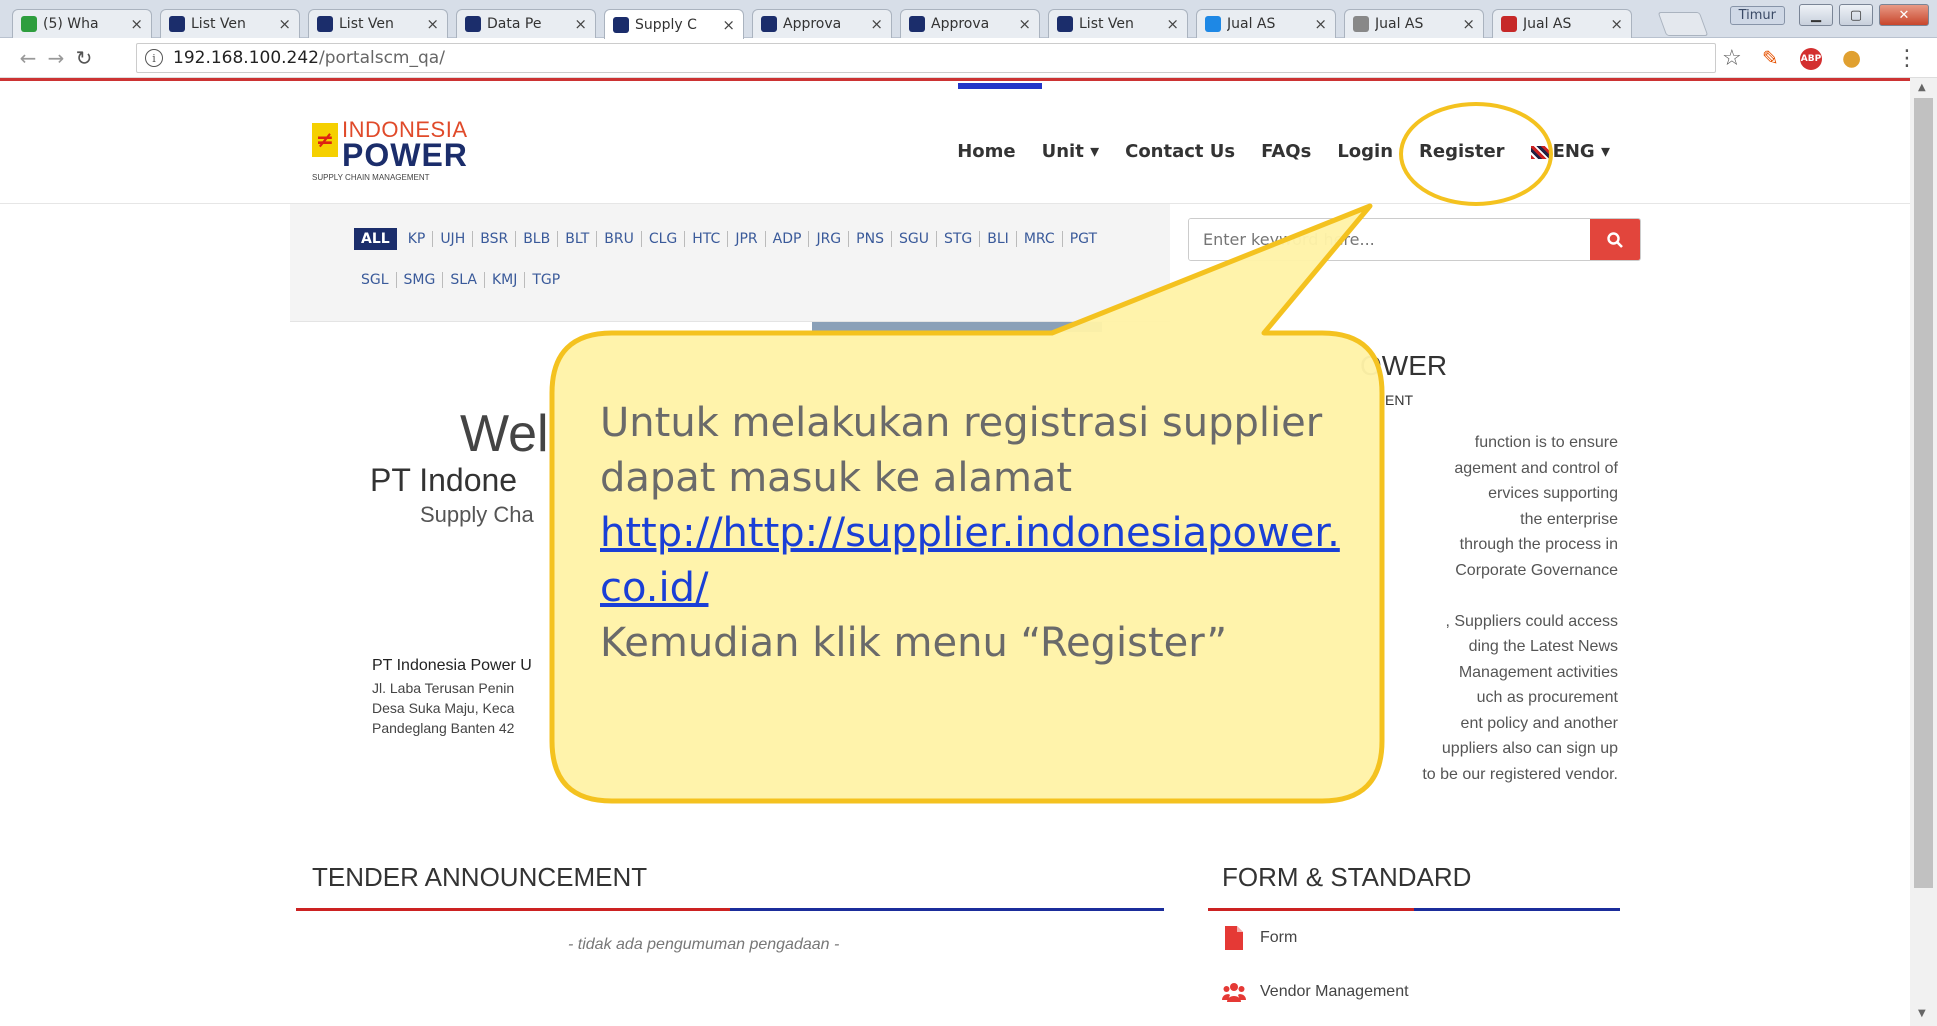  What do you see at coordinates (1907, 58) in the screenshot?
I see `menu-kebab-icon: ⋮` at bounding box center [1907, 58].